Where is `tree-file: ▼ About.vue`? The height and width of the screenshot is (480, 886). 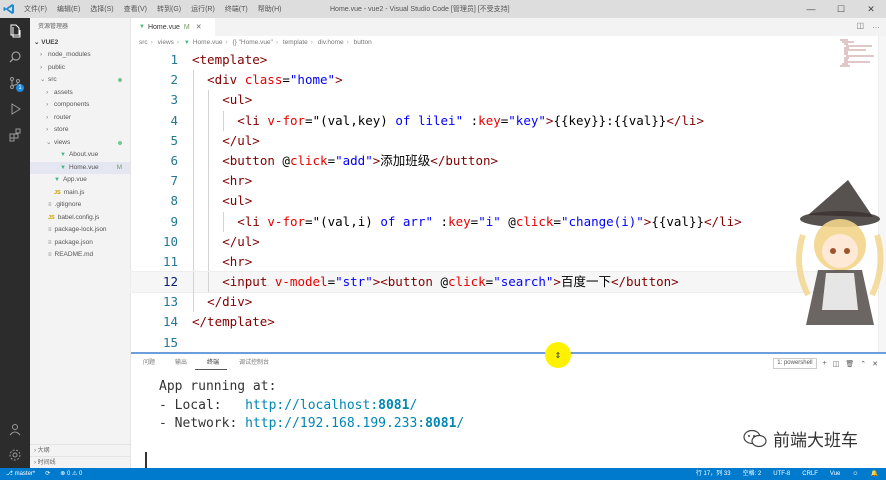 tree-file: ▼ About.vue is located at coordinates (80, 155).